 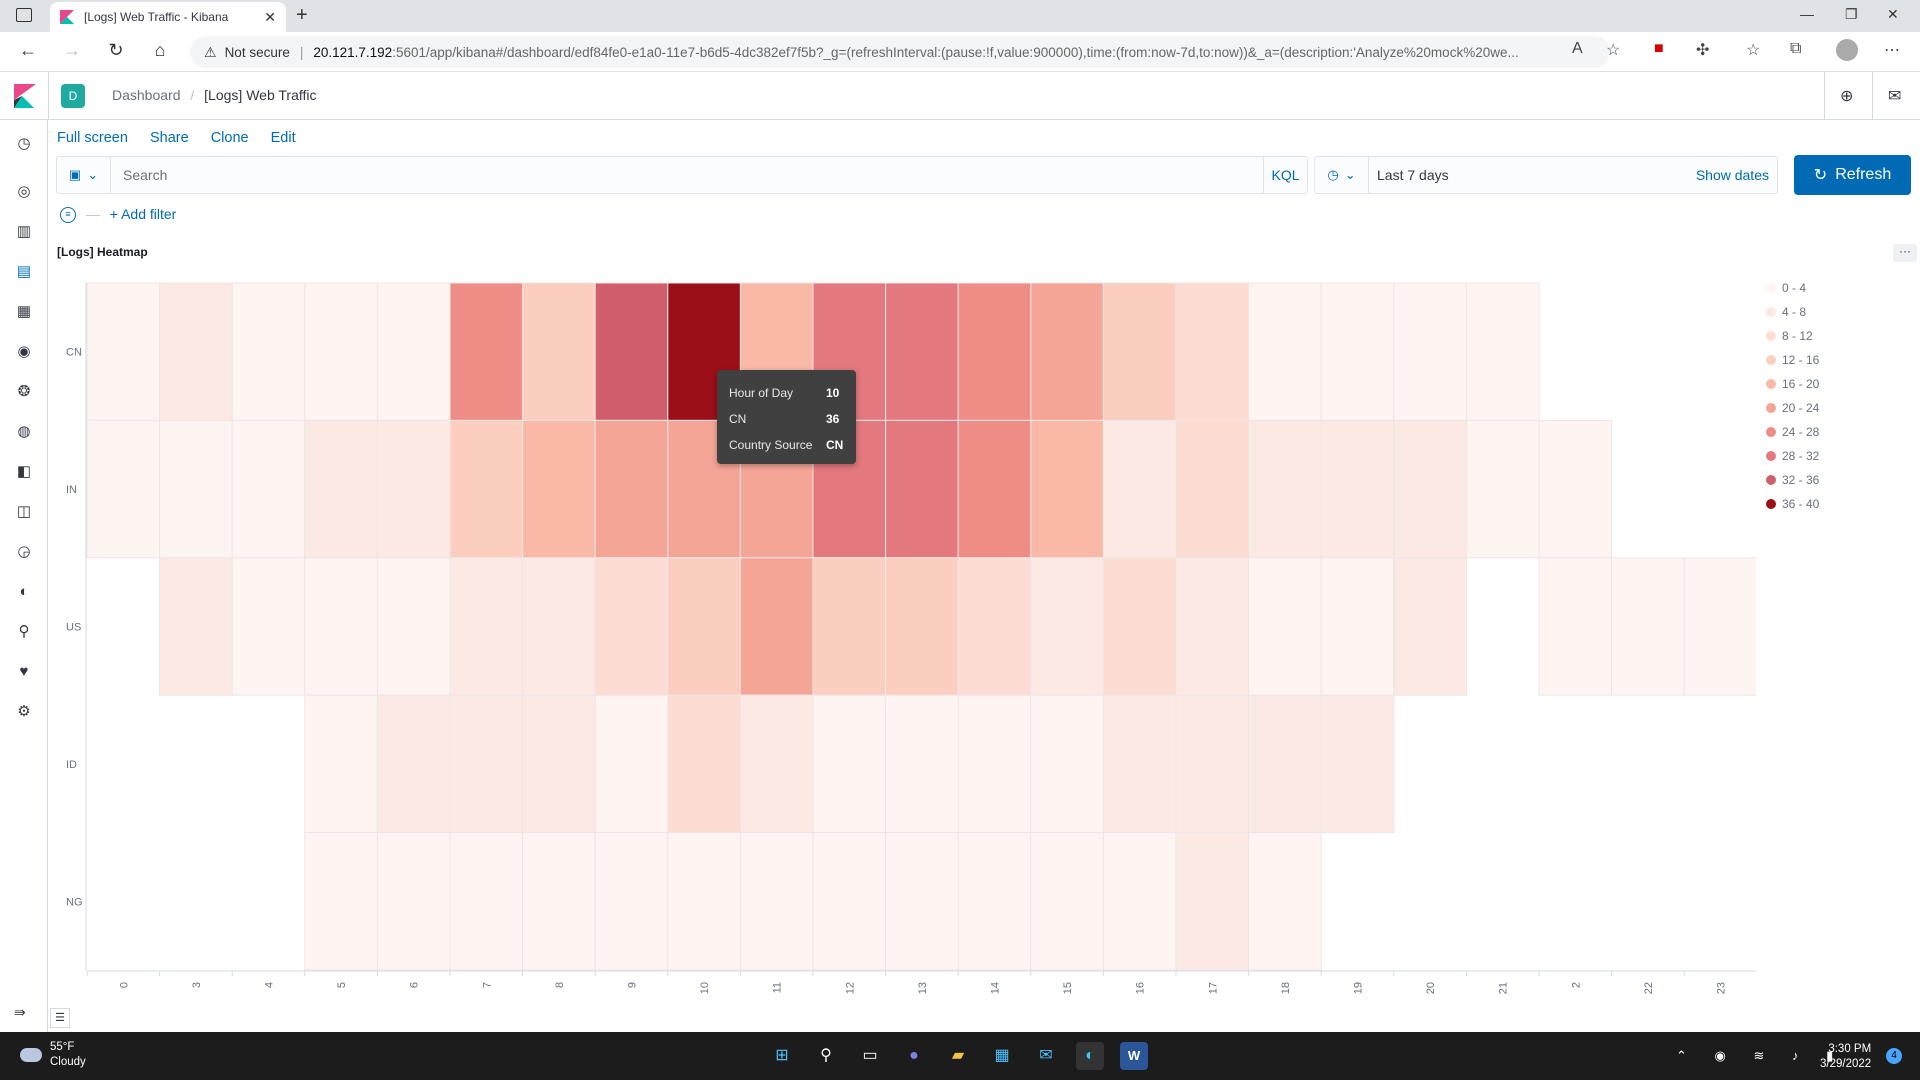 What do you see at coordinates (24, 512) in the screenshot?
I see `apm-icon: ◫` at bounding box center [24, 512].